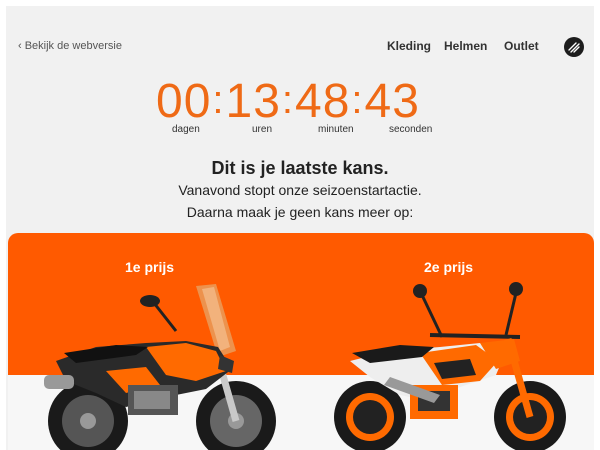  What do you see at coordinates (300, 212) in the screenshot?
I see `subtext-line-2: Daarna maak je geen kans meer op:` at bounding box center [300, 212].